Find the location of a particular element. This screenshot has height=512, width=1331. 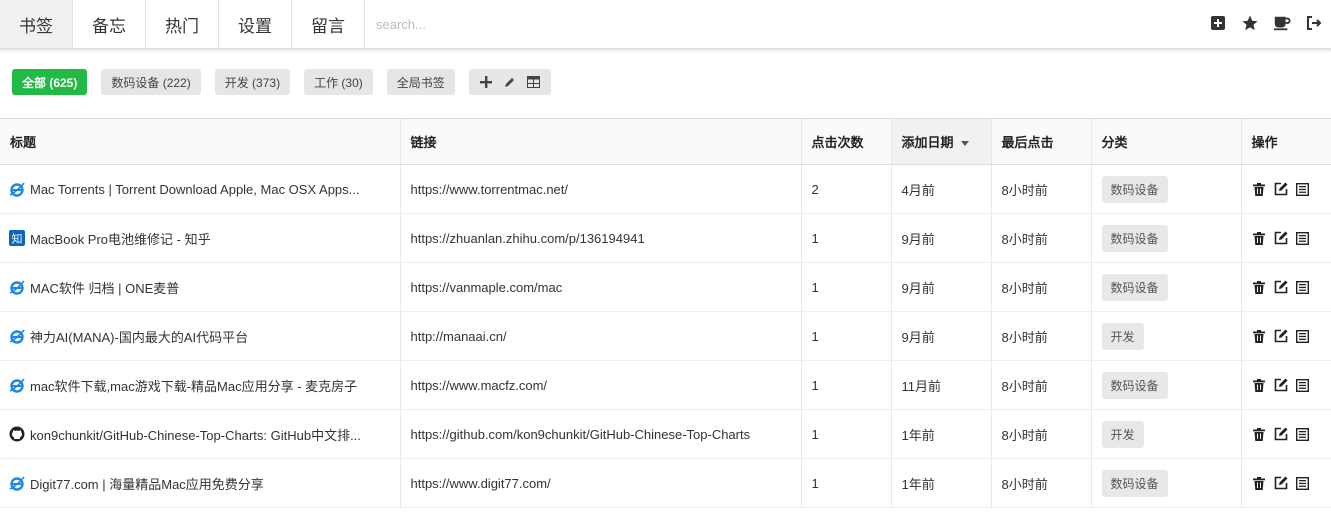

header-category: 分类 is located at coordinates (1166, 141).